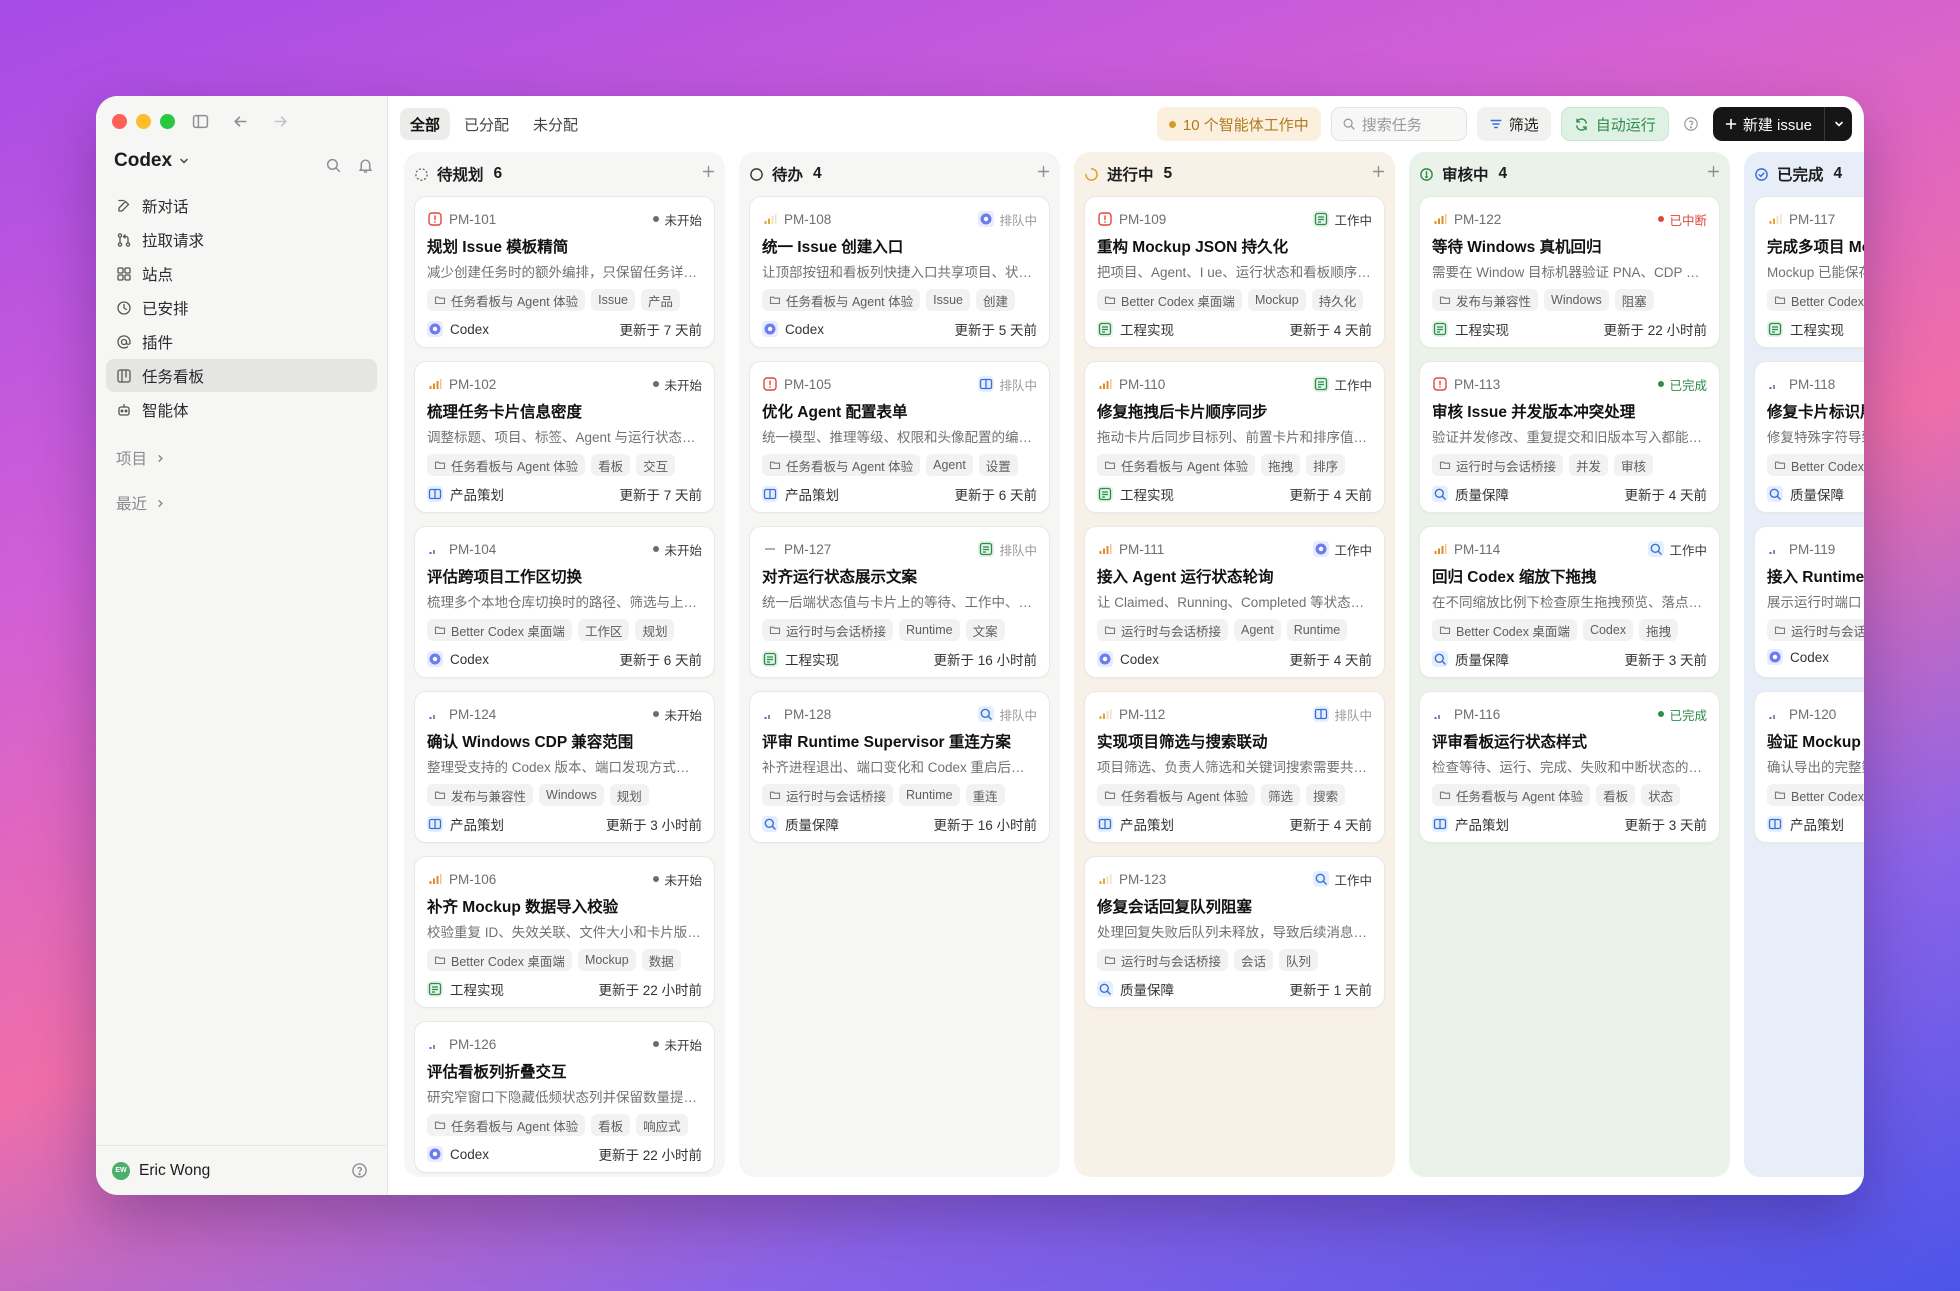 The image size is (1960, 1291). What do you see at coordinates (1661, 795) in the screenshot?
I see `label-tag: 状态` at bounding box center [1661, 795].